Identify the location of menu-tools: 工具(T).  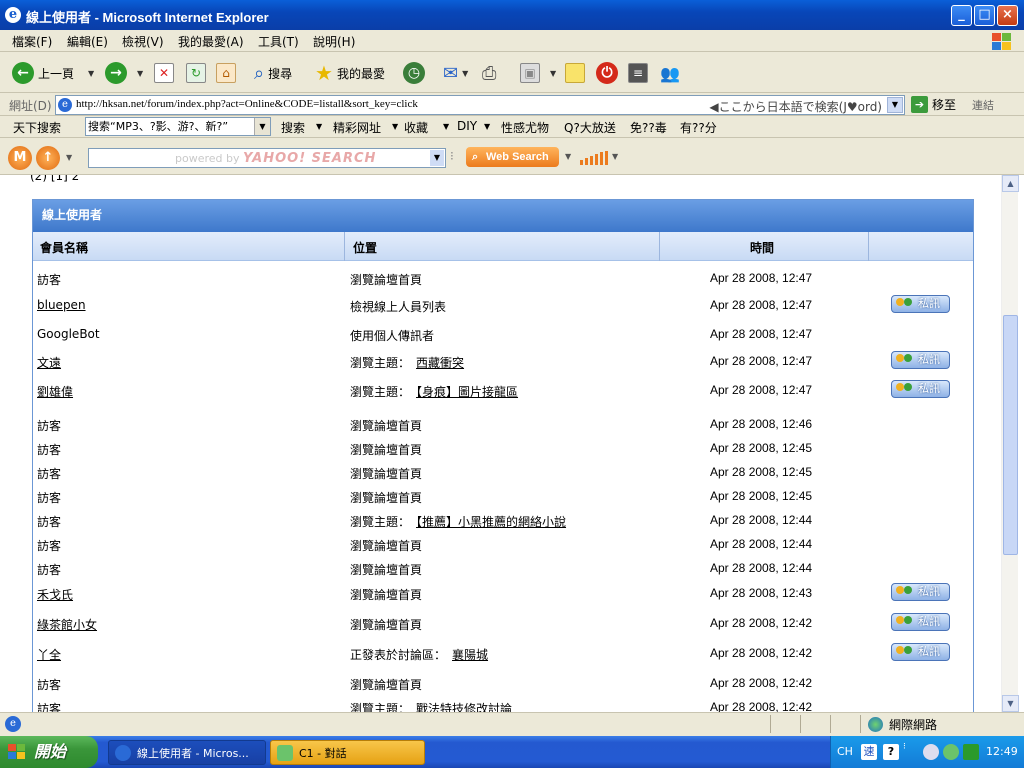
(278, 41).